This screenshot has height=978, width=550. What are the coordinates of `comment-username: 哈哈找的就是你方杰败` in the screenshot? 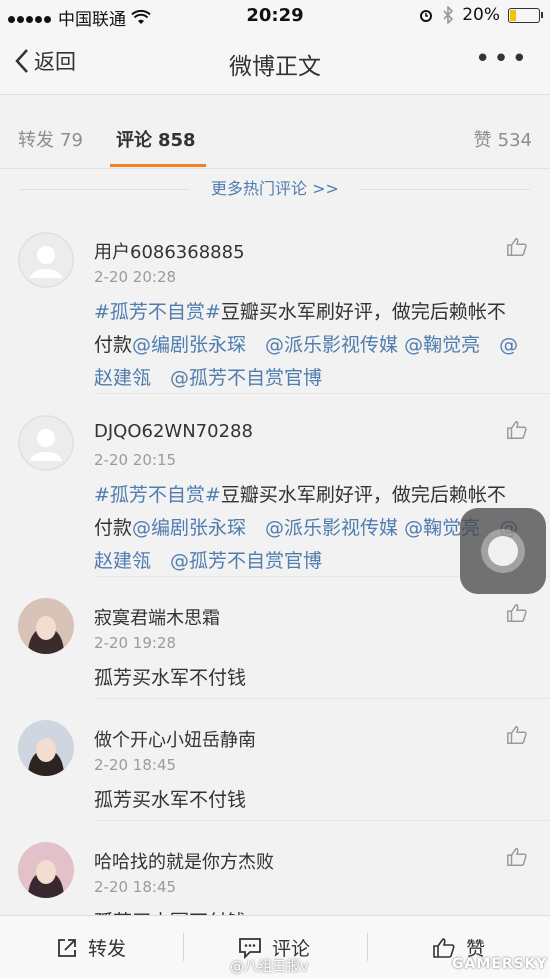 It's located at (184, 861).